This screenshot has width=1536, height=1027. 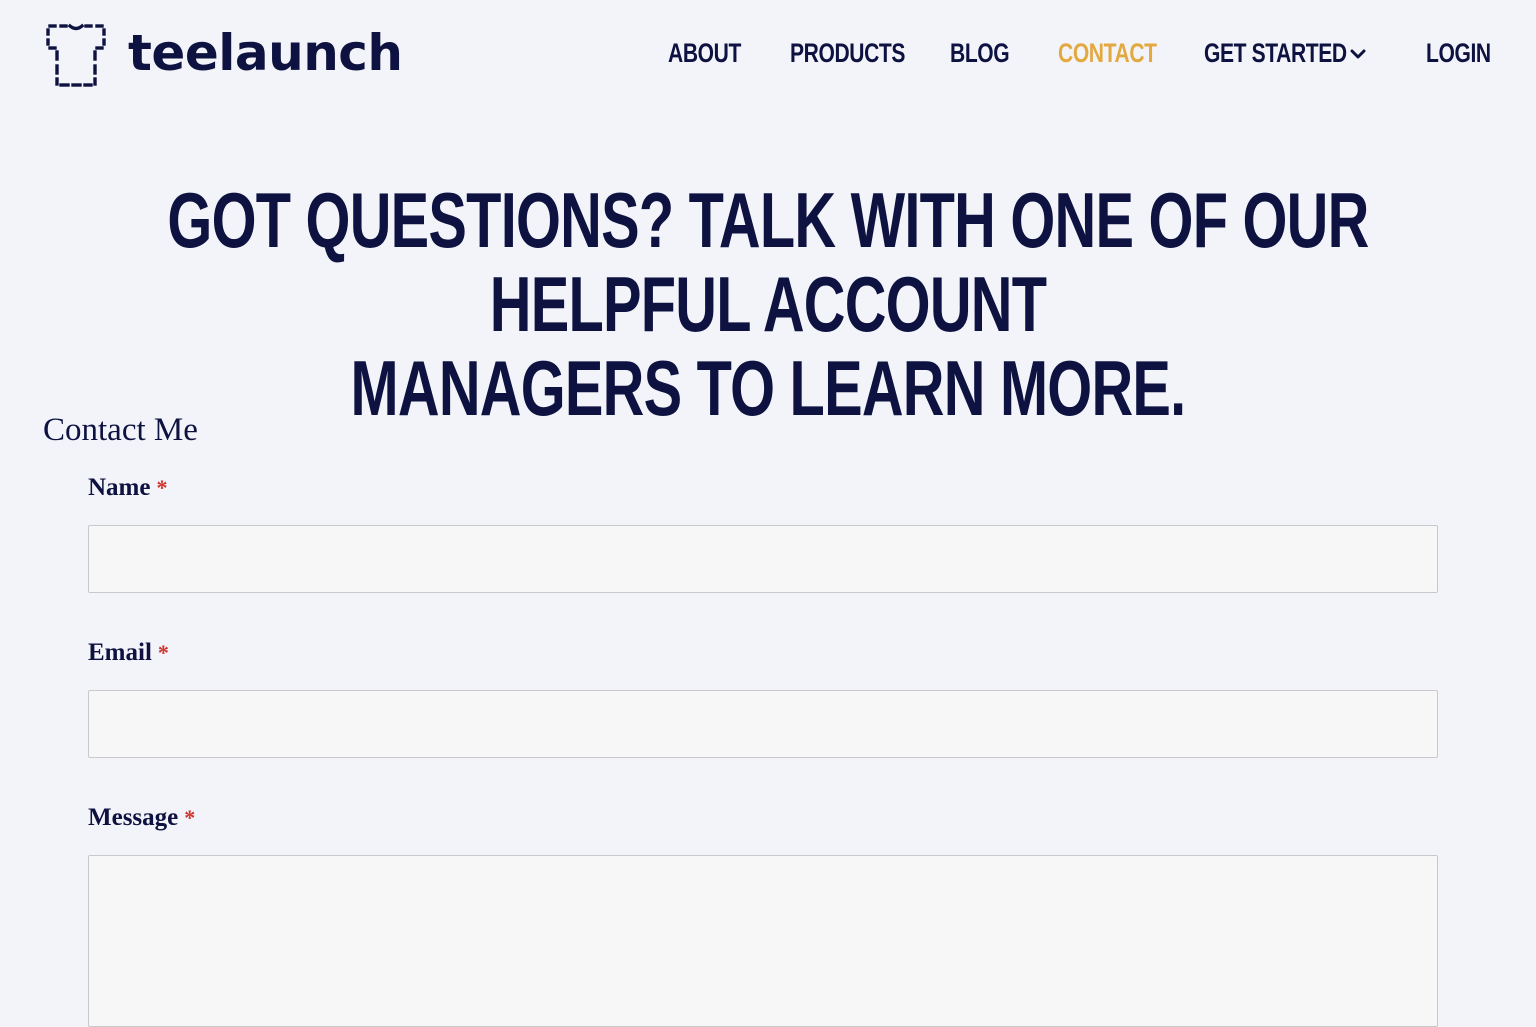 I want to click on nav-link-get-started: GET STARTED, so click(x=1275, y=53).